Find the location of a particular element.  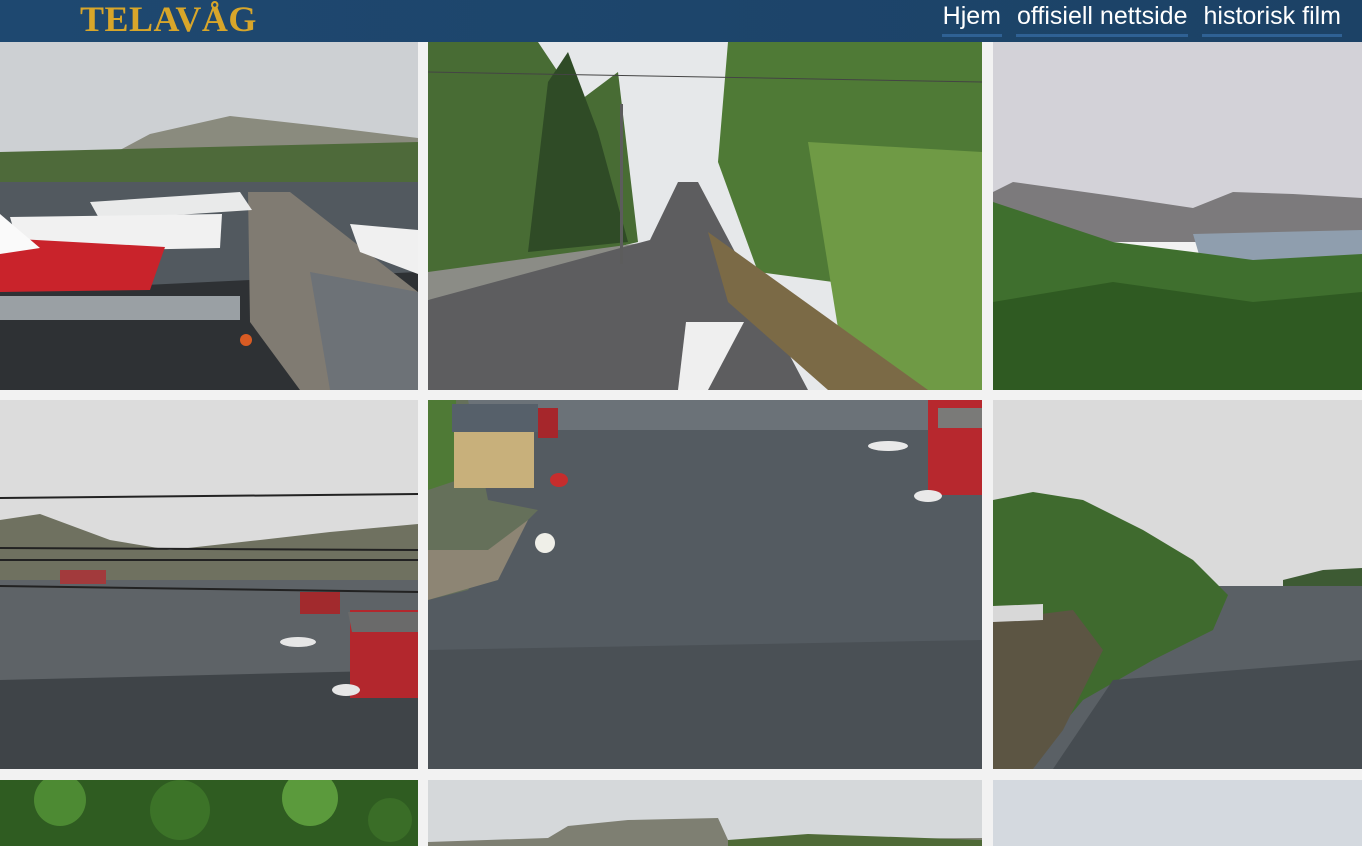

gallery-photo-harbor is located at coordinates (209, 216).